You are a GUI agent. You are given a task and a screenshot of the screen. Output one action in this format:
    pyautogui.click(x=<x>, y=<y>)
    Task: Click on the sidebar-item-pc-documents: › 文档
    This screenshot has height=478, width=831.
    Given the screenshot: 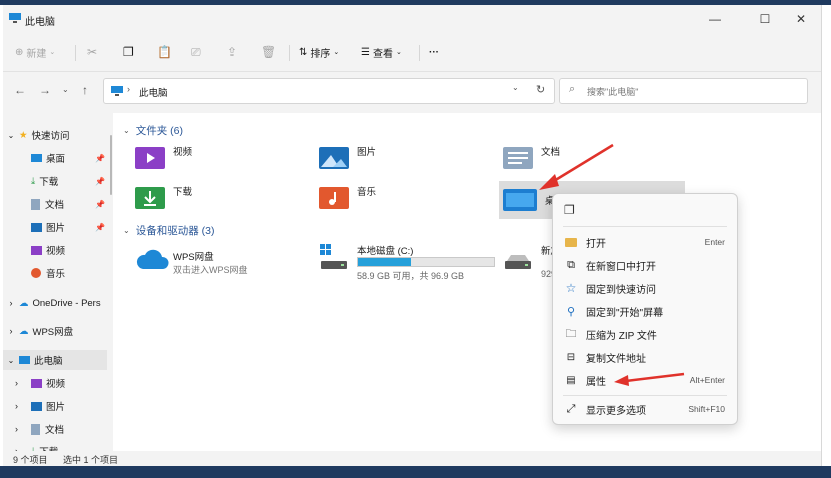 What is the action you would take?
    pyautogui.click(x=55, y=429)
    